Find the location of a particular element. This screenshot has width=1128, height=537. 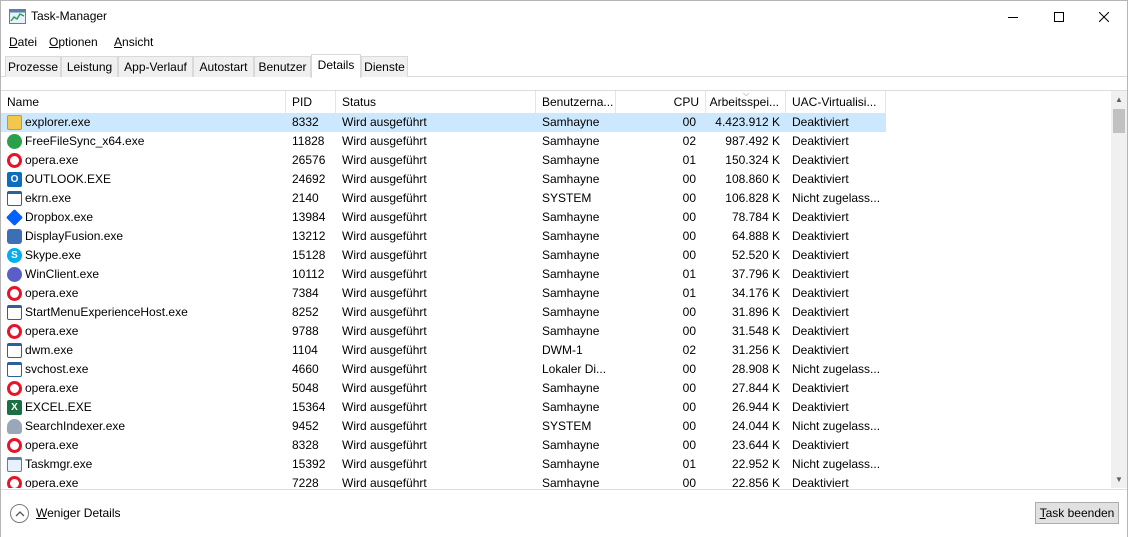

scrollbar-thumb is located at coordinates (1119, 121).